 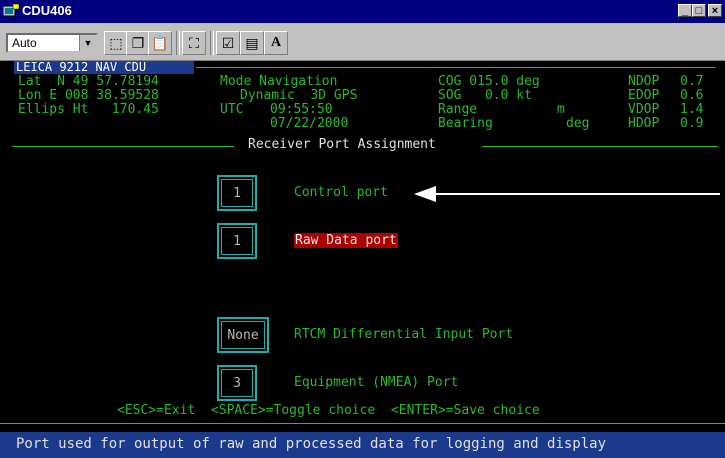 What do you see at coordinates (644, 81) in the screenshot?
I see `ndop-label: NDOP` at bounding box center [644, 81].